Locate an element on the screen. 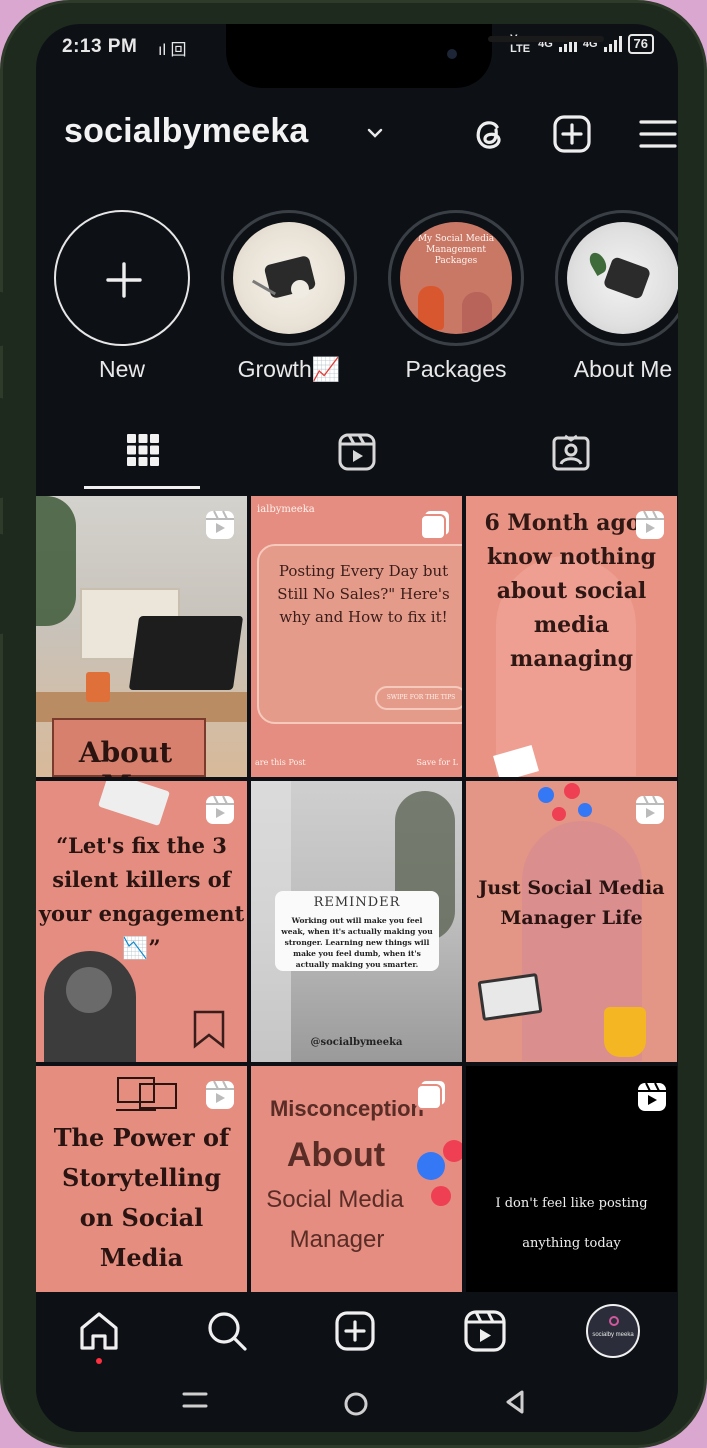 Image resolution: width=707 pixels, height=1448 pixels. reminder-title: REMINDER is located at coordinates (357, 902).